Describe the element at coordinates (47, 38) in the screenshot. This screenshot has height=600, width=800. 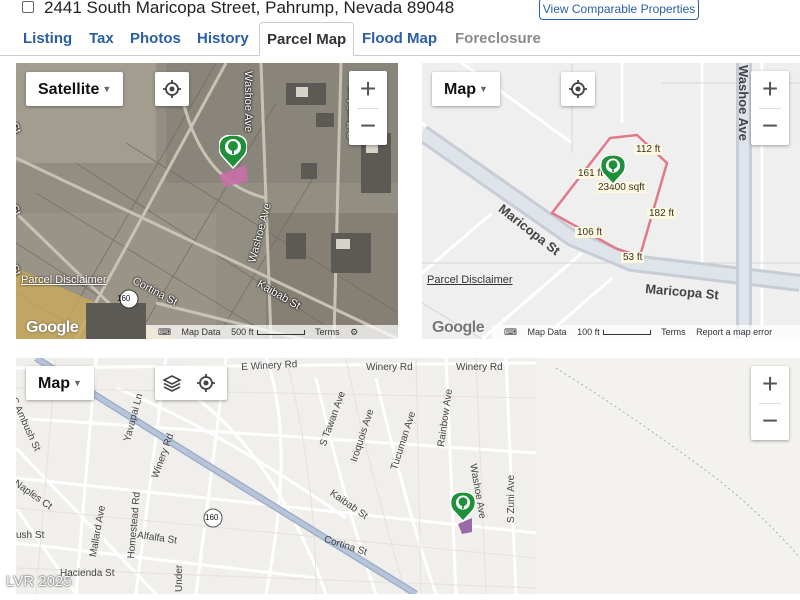
I see `tab-listing: Listing` at that location.